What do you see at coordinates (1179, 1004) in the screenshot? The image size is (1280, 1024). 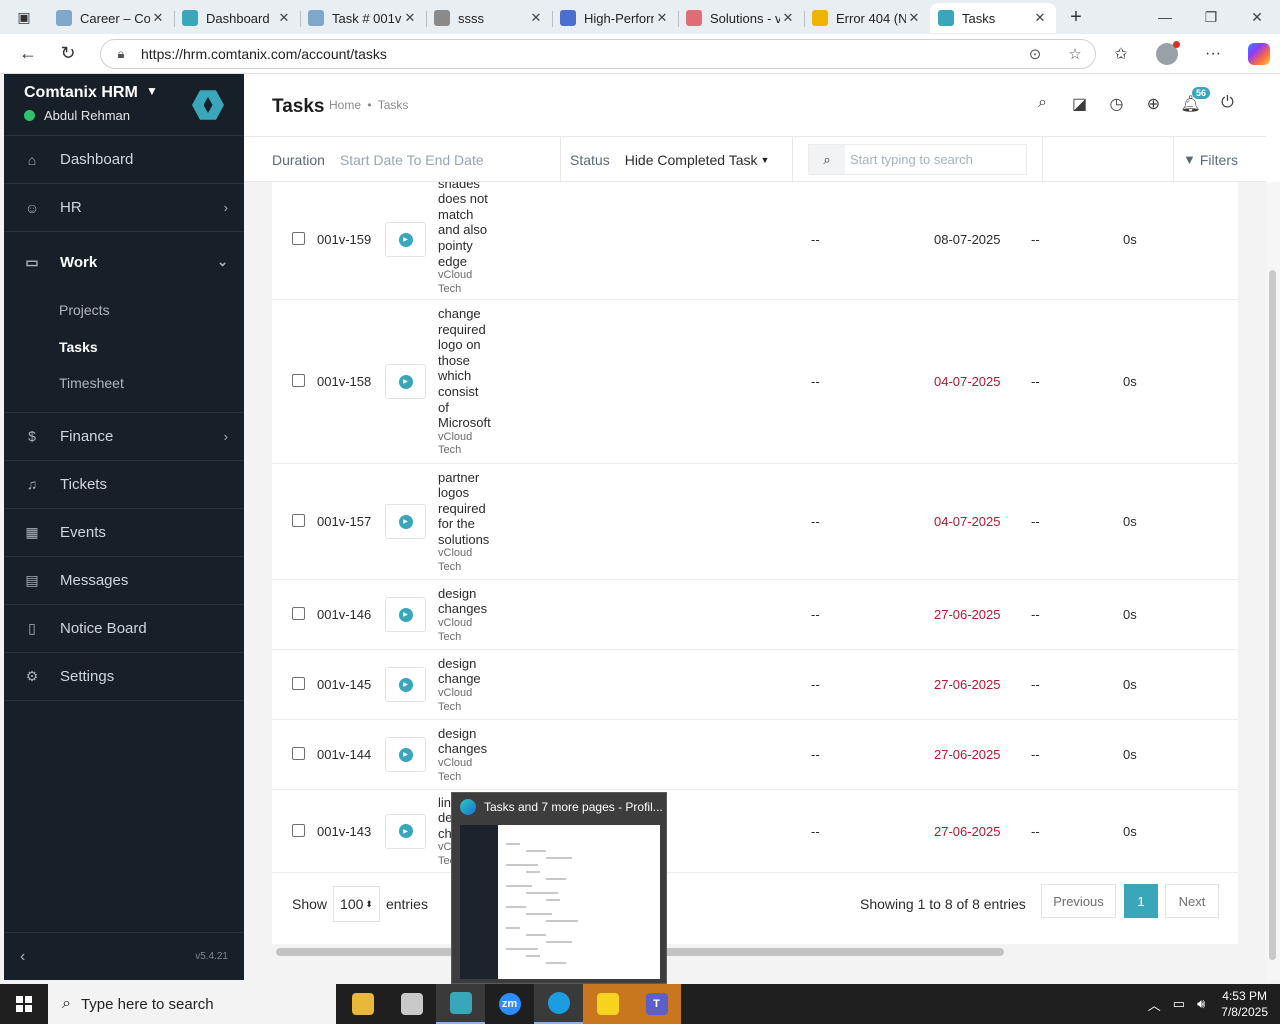 I see `network-icon: ▭` at bounding box center [1179, 1004].